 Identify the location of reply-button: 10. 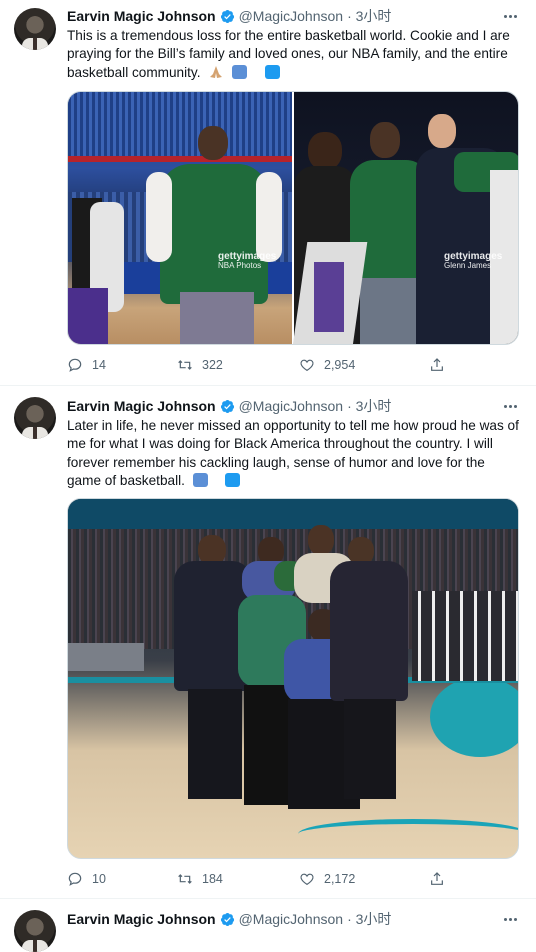
(86, 879).